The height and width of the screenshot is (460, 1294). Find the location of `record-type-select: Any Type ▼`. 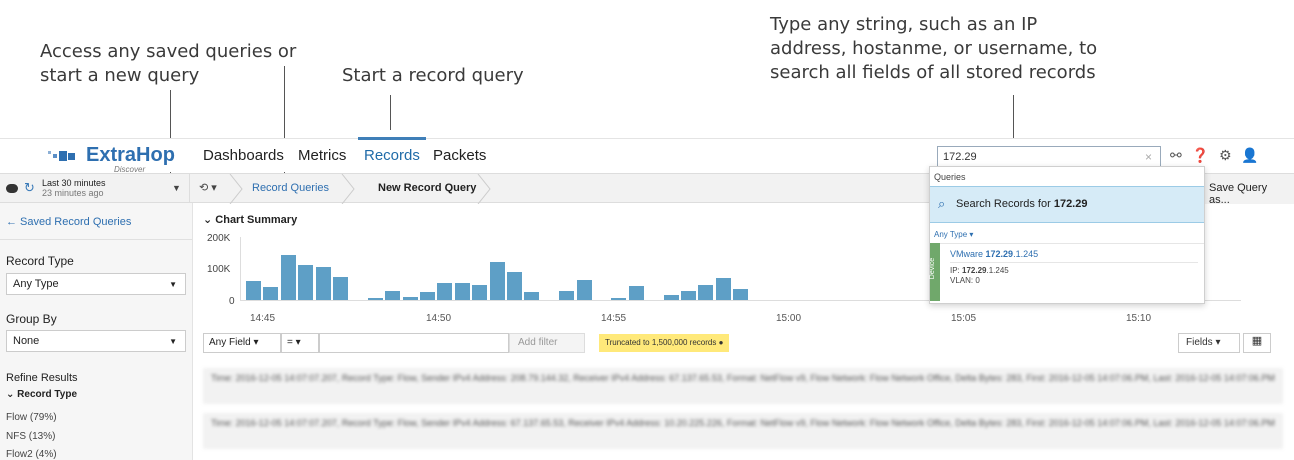

record-type-select: Any Type ▼ is located at coordinates (96, 284).